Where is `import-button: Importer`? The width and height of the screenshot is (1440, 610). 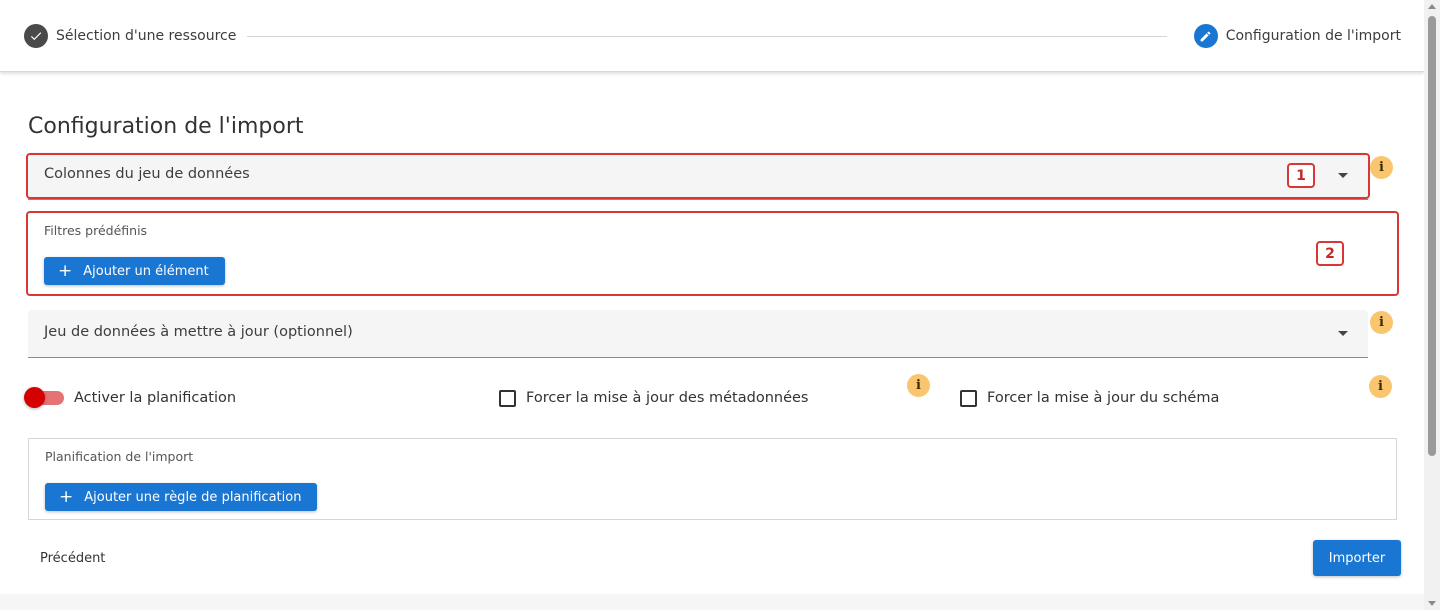 import-button: Importer is located at coordinates (1357, 558).